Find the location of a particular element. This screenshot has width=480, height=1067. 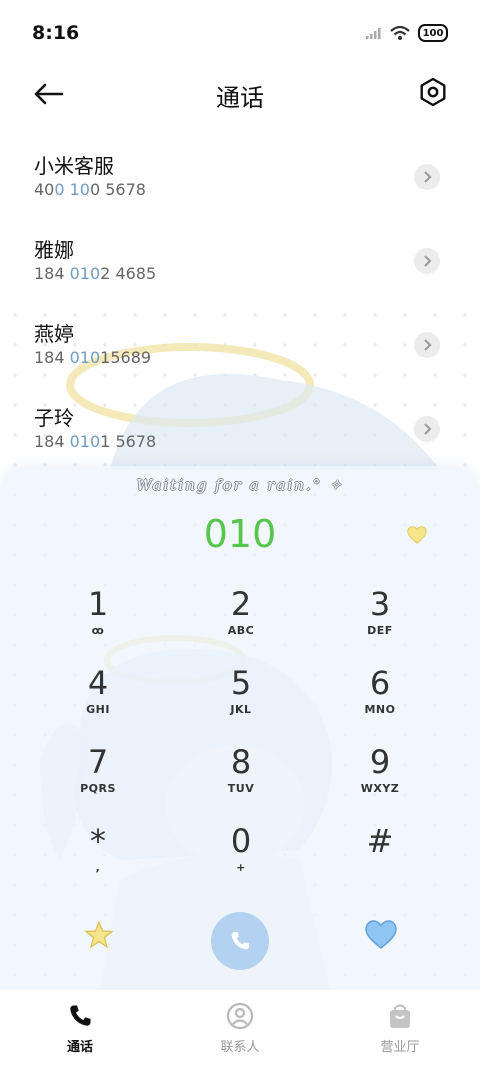

yellow-heart-icon is located at coordinates (417, 535).